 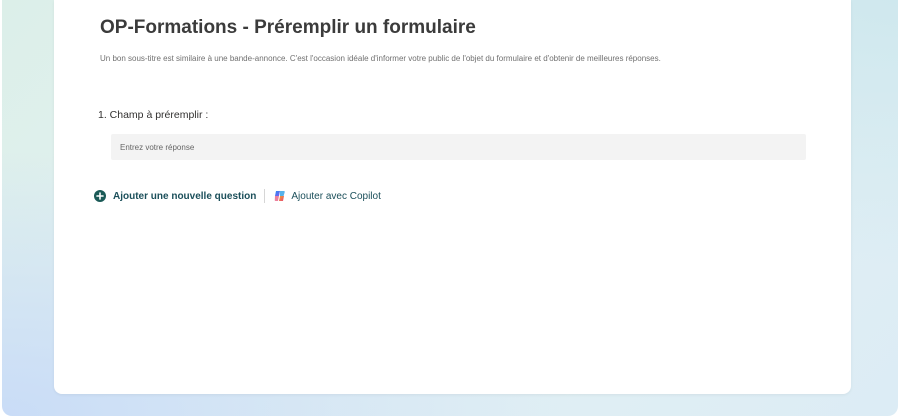 I want to click on add-question-button: Ajouter une nouvelle question, so click(x=175, y=196).